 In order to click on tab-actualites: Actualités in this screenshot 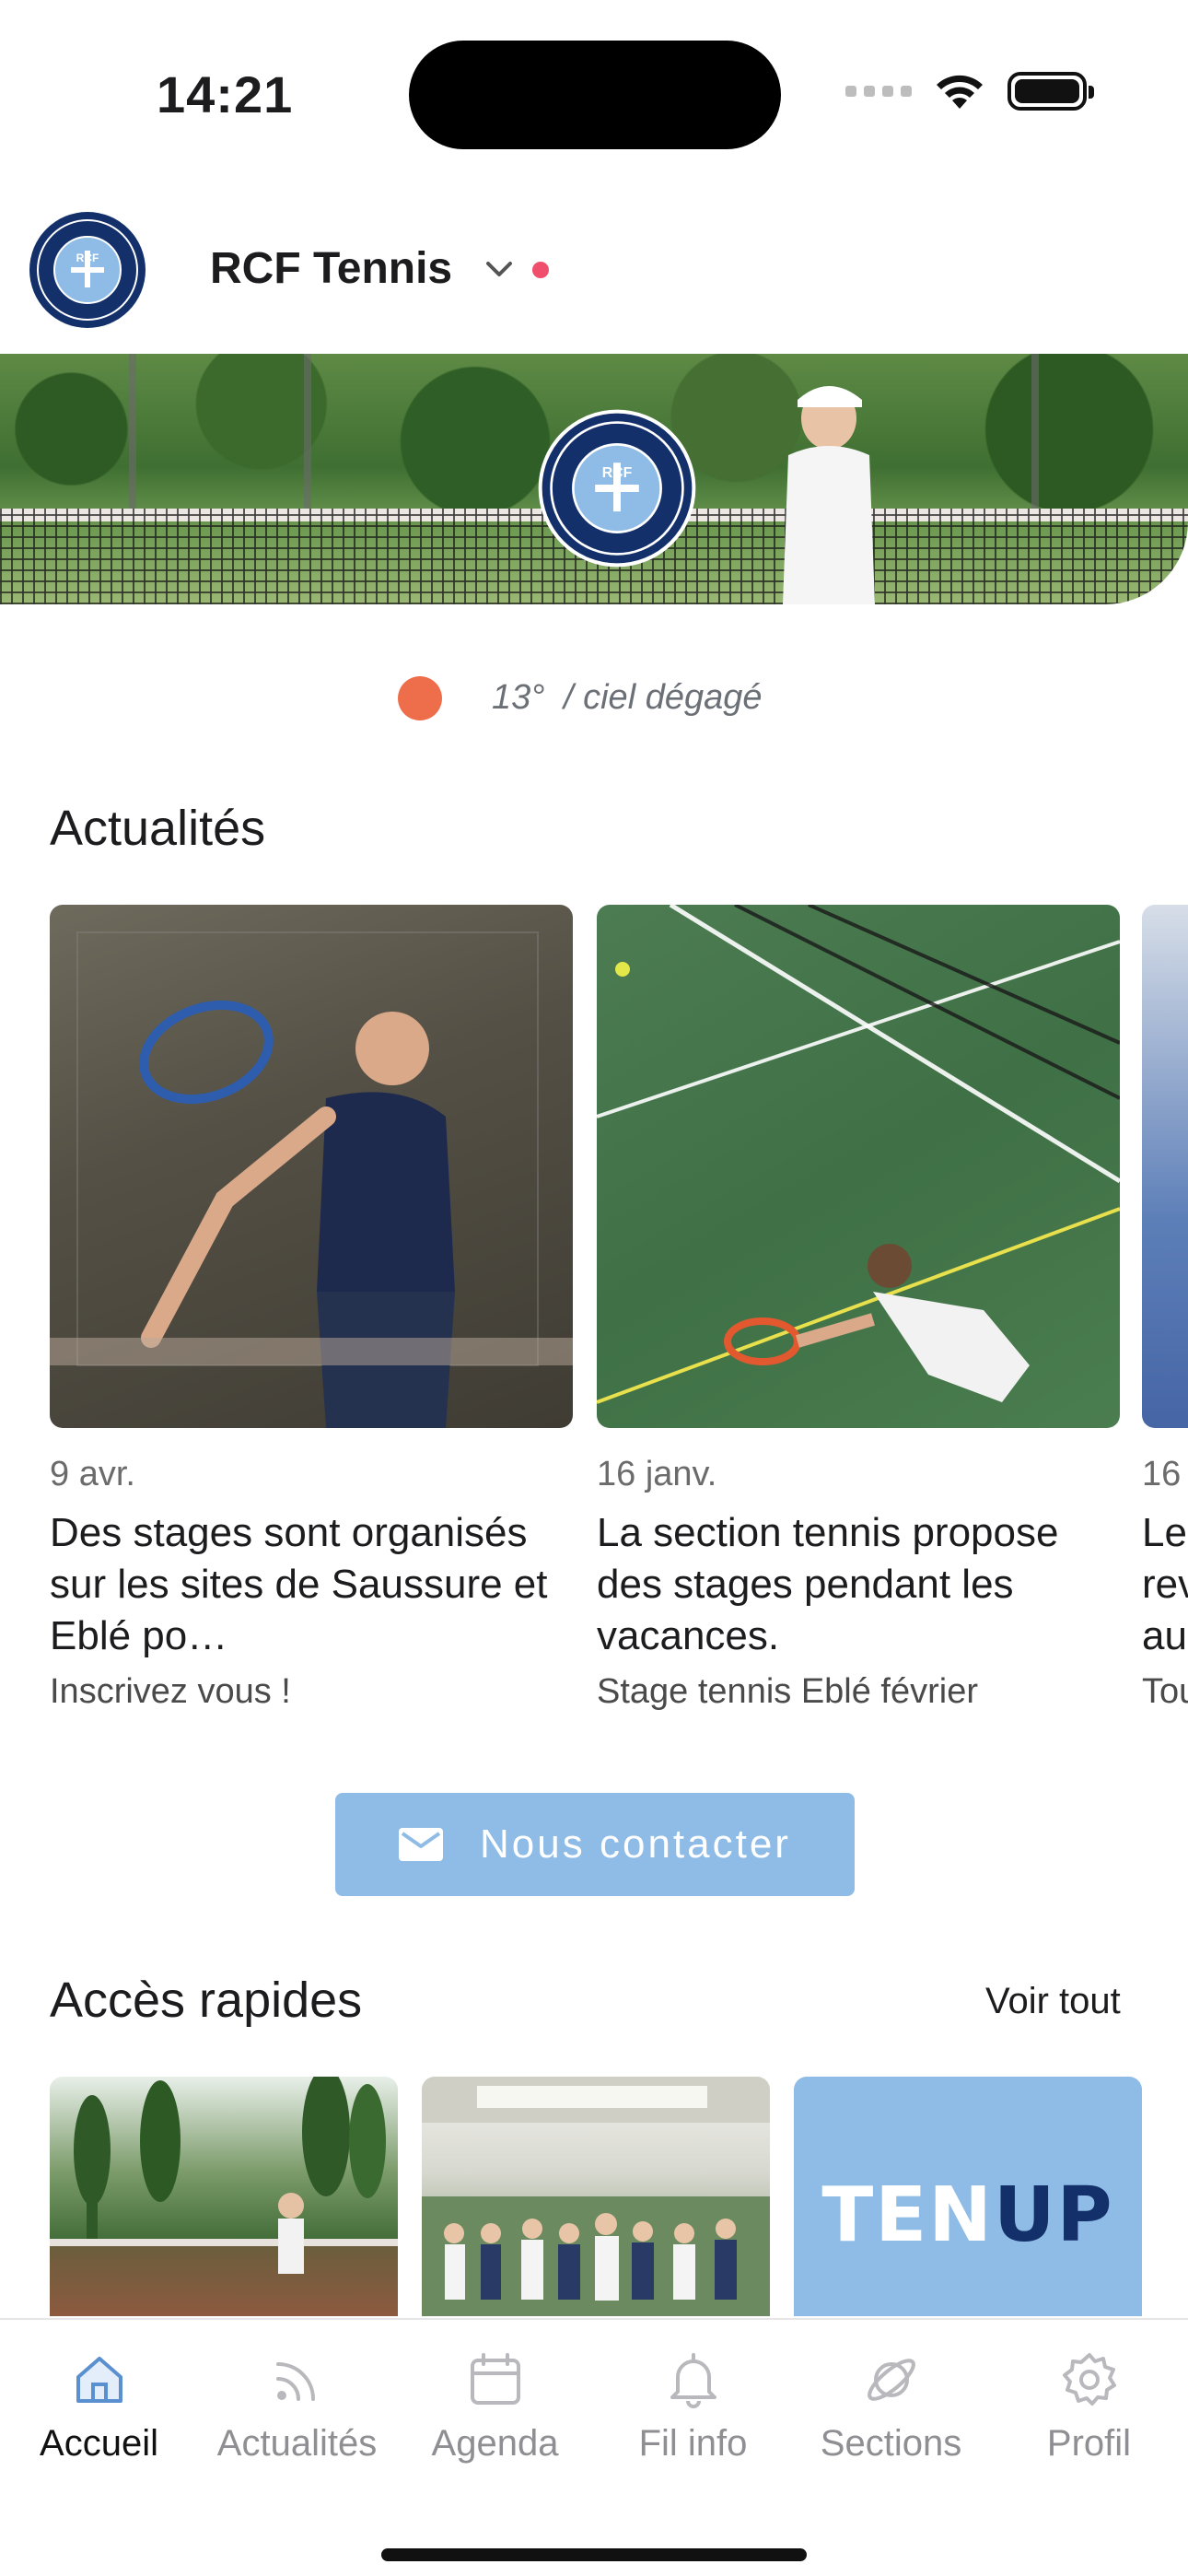, I will do `click(297, 2406)`.